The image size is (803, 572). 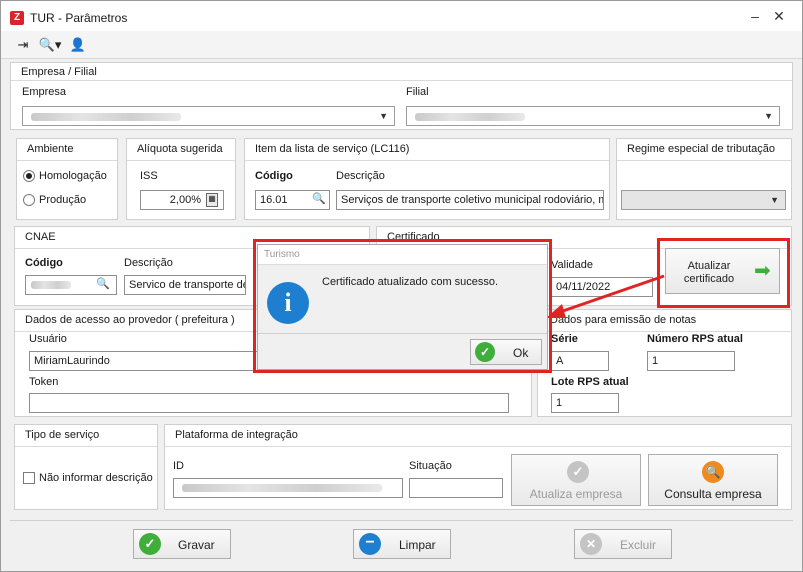 I want to click on numero-rps-input: 1, so click(x=691, y=361).